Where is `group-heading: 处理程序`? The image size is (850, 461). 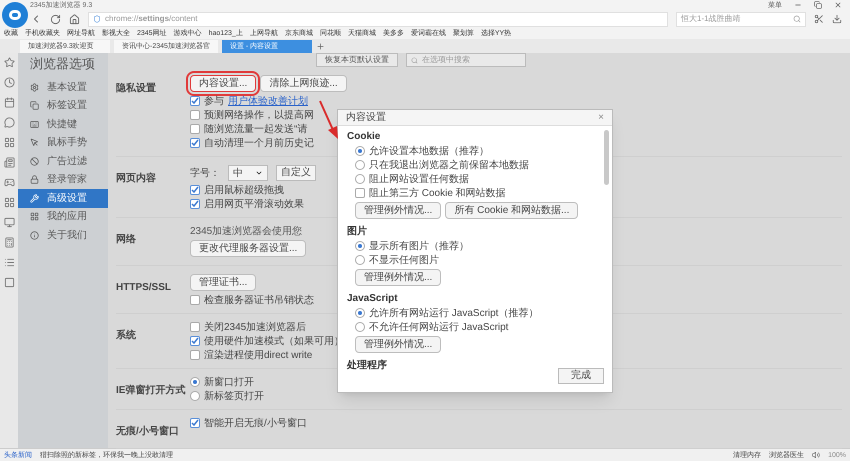
group-heading: 处理程序 is located at coordinates (367, 365).